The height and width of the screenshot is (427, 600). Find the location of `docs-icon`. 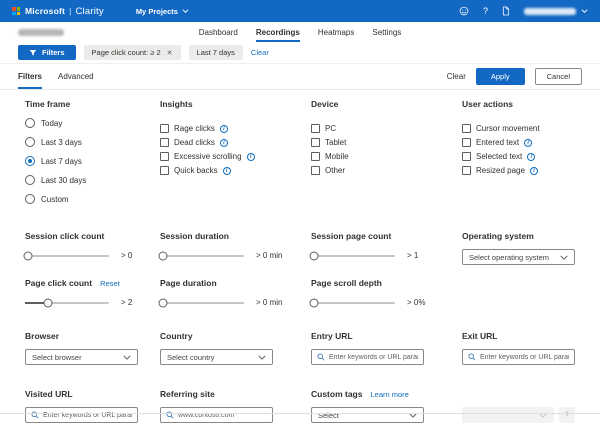

docs-icon is located at coordinates (506, 11).